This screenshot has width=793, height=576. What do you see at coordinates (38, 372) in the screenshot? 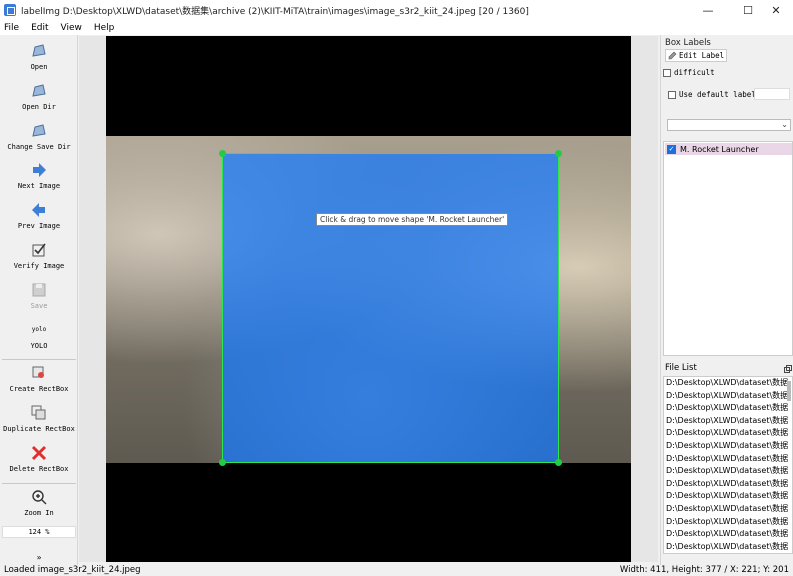
I see `create-rectbox-icon` at bounding box center [38, 372].